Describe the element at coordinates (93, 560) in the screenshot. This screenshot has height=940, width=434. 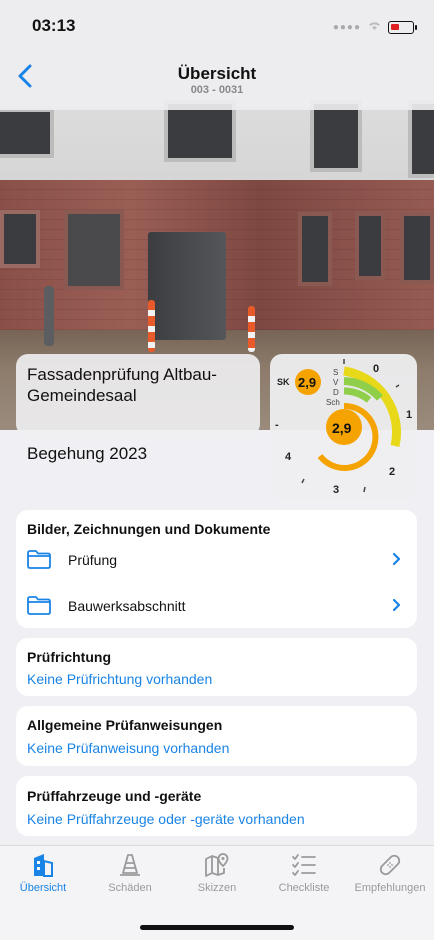
I see `documents-item-label: Prüfung` at that location.